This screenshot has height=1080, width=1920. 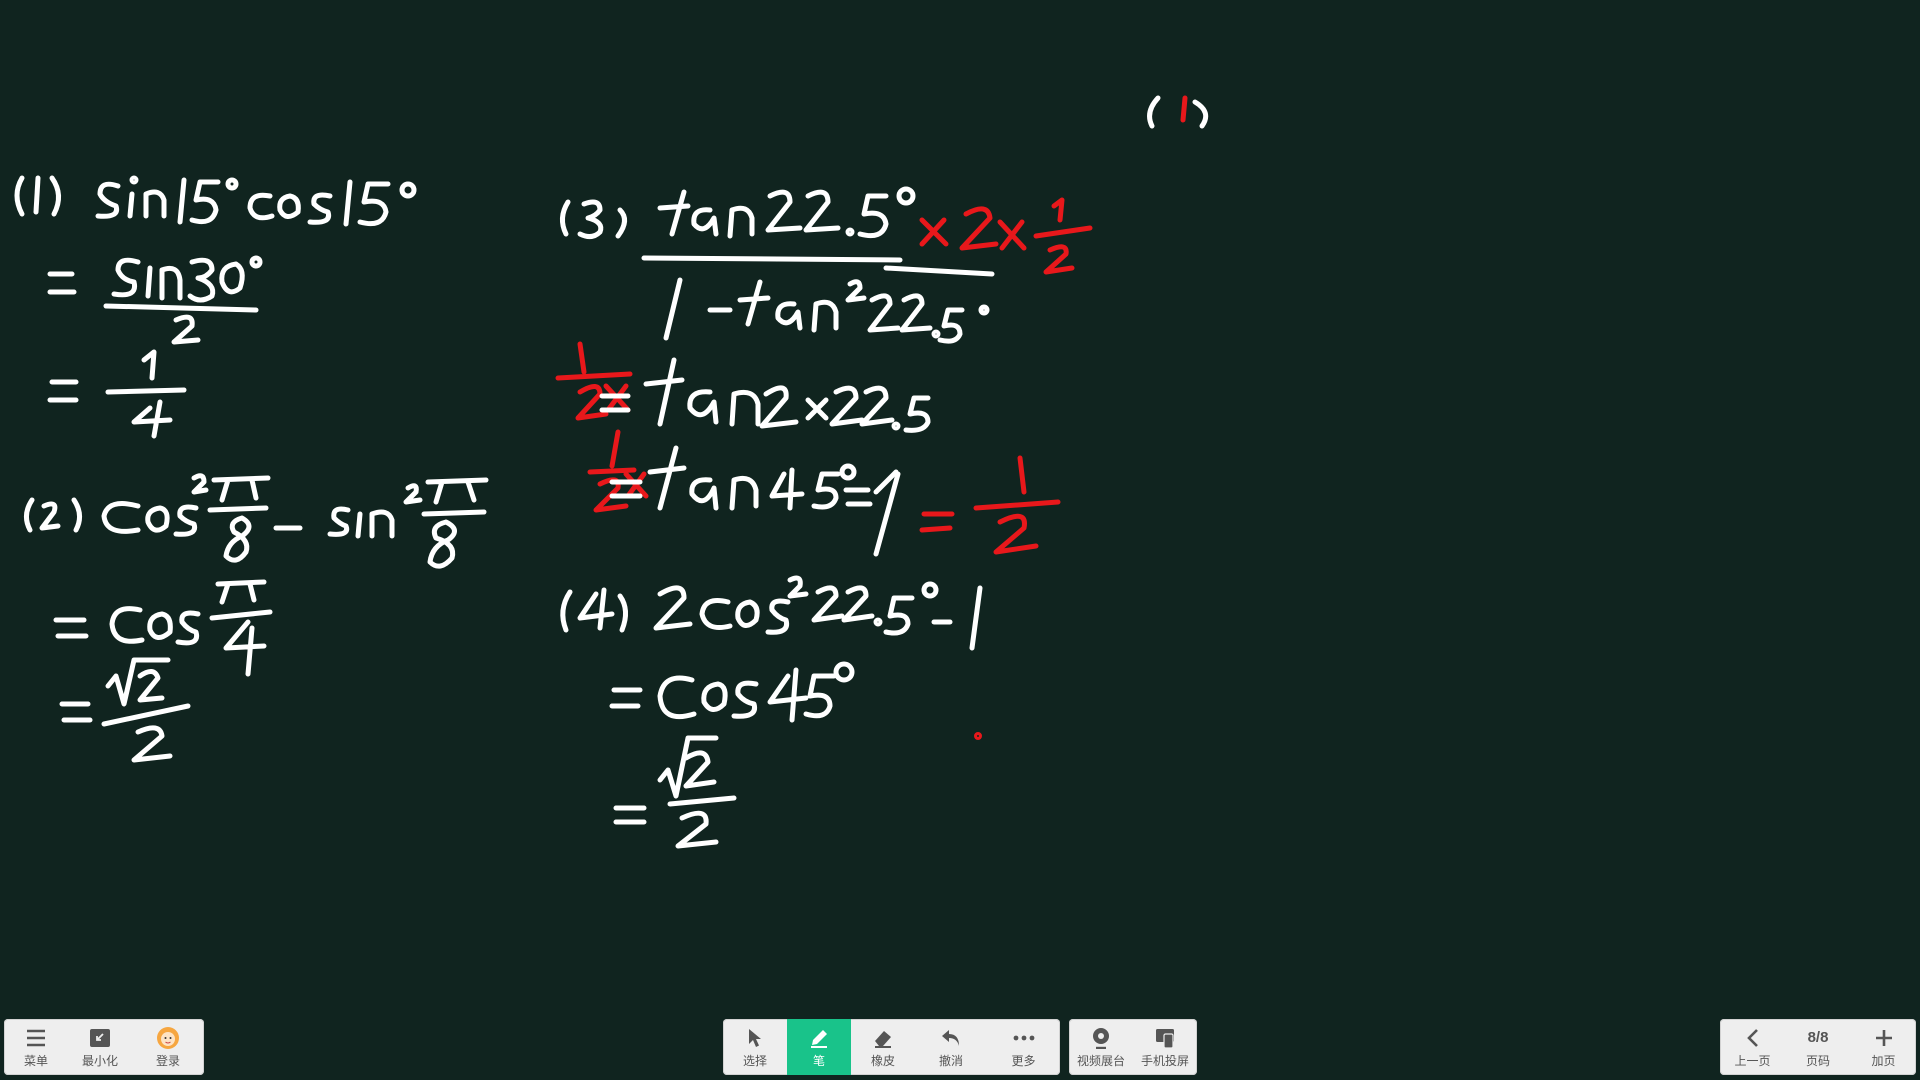 I want to click on left-toolbar: 菜单 最小化 登录, so click(x=104, y=1047).